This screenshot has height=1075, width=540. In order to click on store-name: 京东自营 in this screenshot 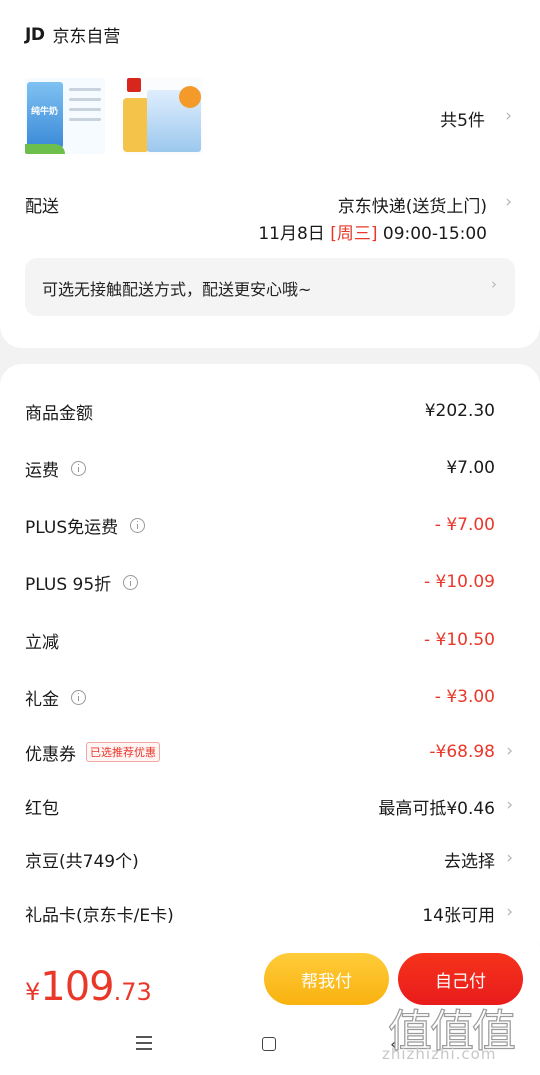, I will do `click(86, 37)`.